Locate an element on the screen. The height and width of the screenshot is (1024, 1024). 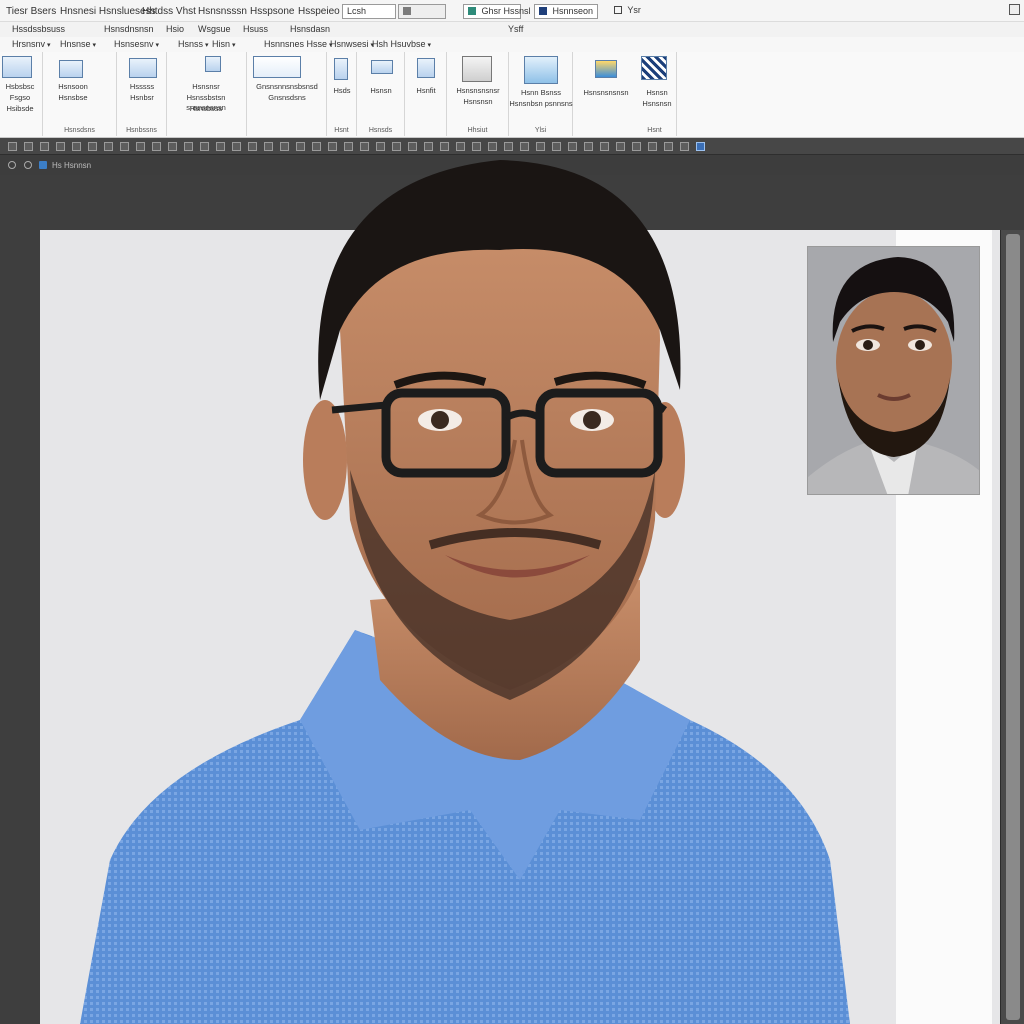
styles-icon is located at coordinates (380, 146).